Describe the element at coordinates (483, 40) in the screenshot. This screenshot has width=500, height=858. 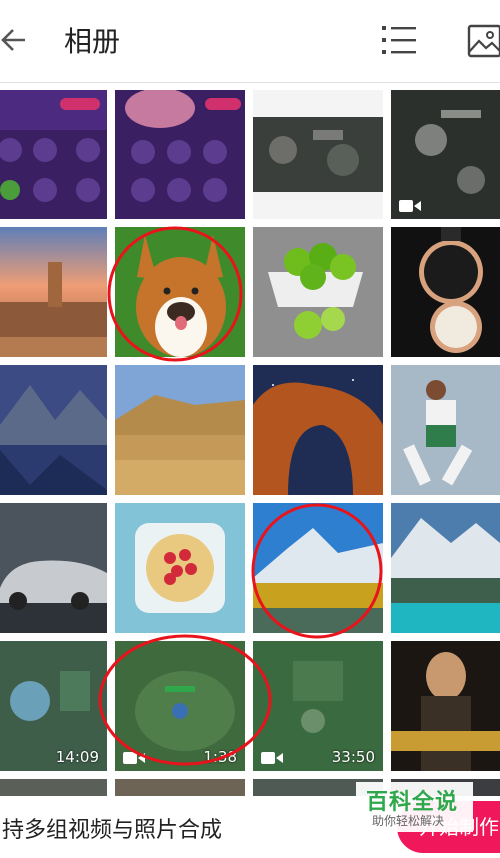
I see `gallery-icon` at that location.